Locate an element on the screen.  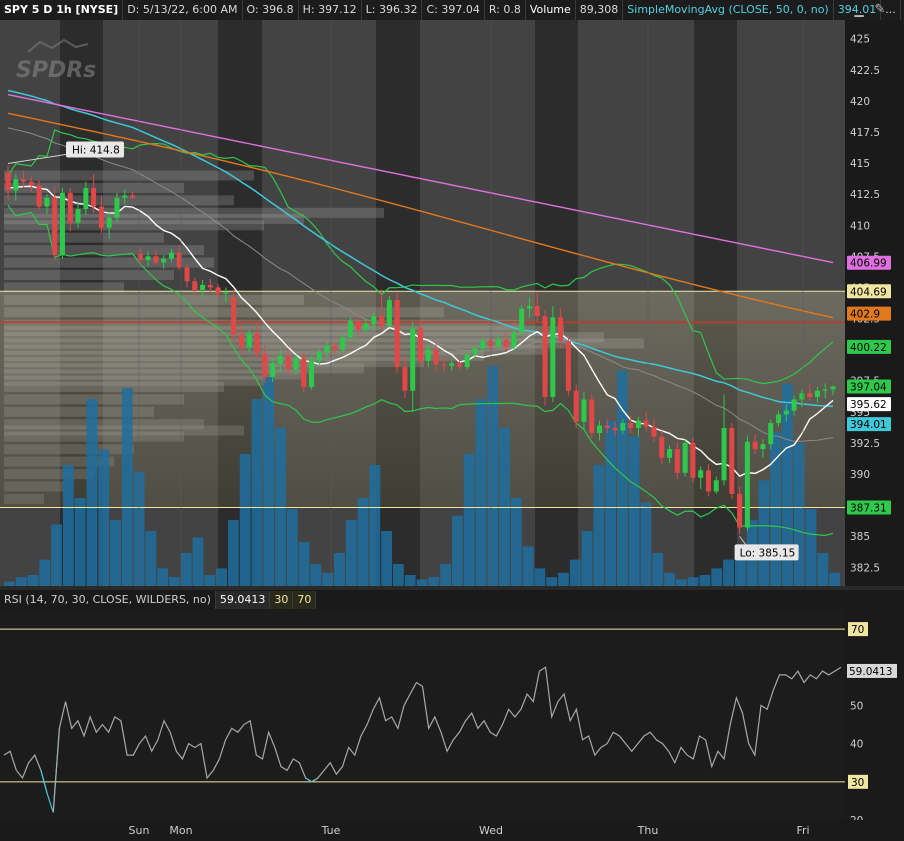
rsi-study-label: RSI (14, 70, 30, CLOSE, WILDERS, no) is located at coordinates (108, 600).